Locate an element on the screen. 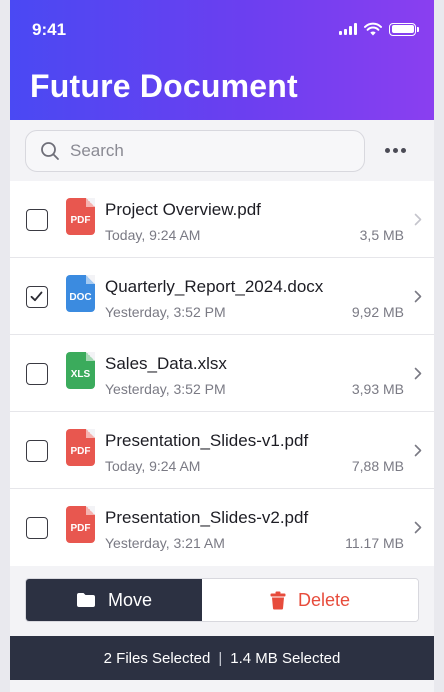 The width and height of the screenshot is (444, 692). doc-file-icon: DOC is located at coordinates (80, 293).